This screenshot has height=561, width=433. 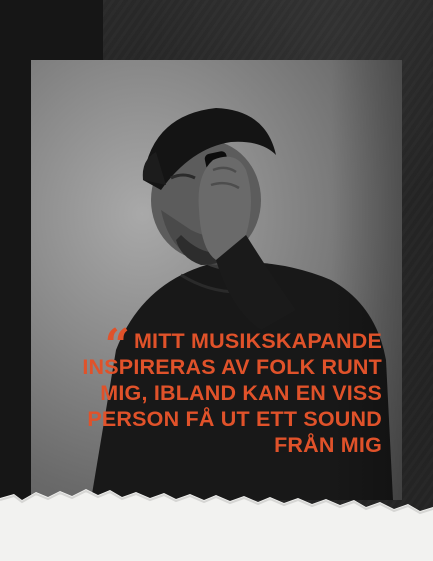 What do you see at coordinates (232, 367) in the screenshot?
I see `quote-line-2: INSPIRERAS AV FOLK RUNT` at bounding box center [232, 367].